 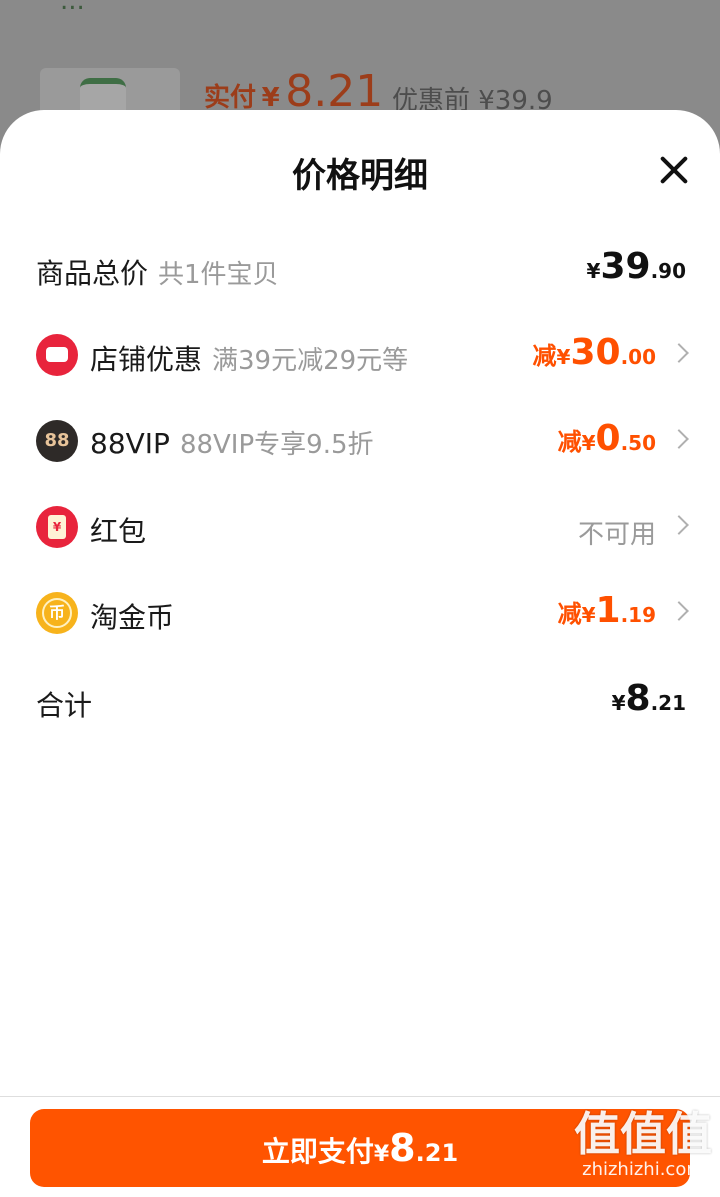 I want to click on price-decimal: .19, so click(x=638, y=615).